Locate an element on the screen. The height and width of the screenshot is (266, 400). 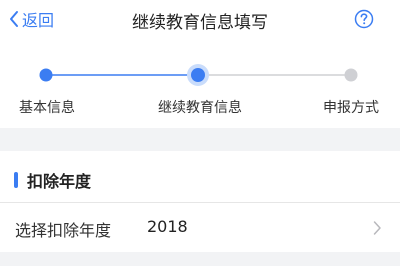
step-label-continuing-education: 继续教育信息 is located at coordinates (200, 108).